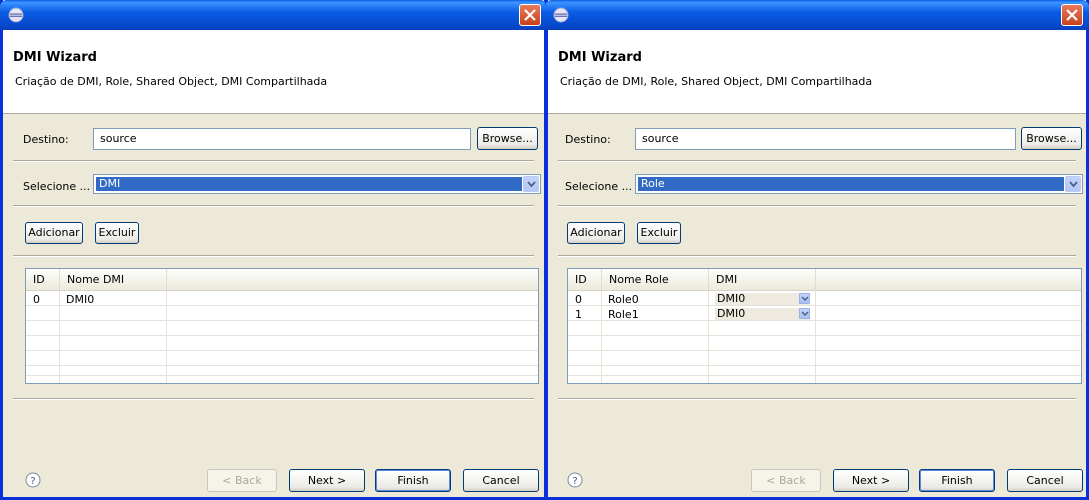 The width and height of the screenshot is (1089, 500). I want to click on type-select: Role, so click(859, 184).